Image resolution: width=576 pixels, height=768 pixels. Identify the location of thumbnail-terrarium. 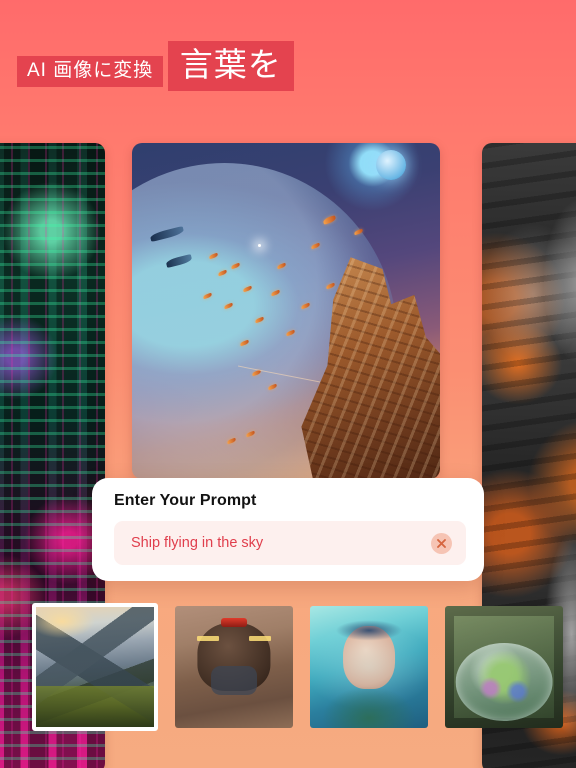
(504, 667).